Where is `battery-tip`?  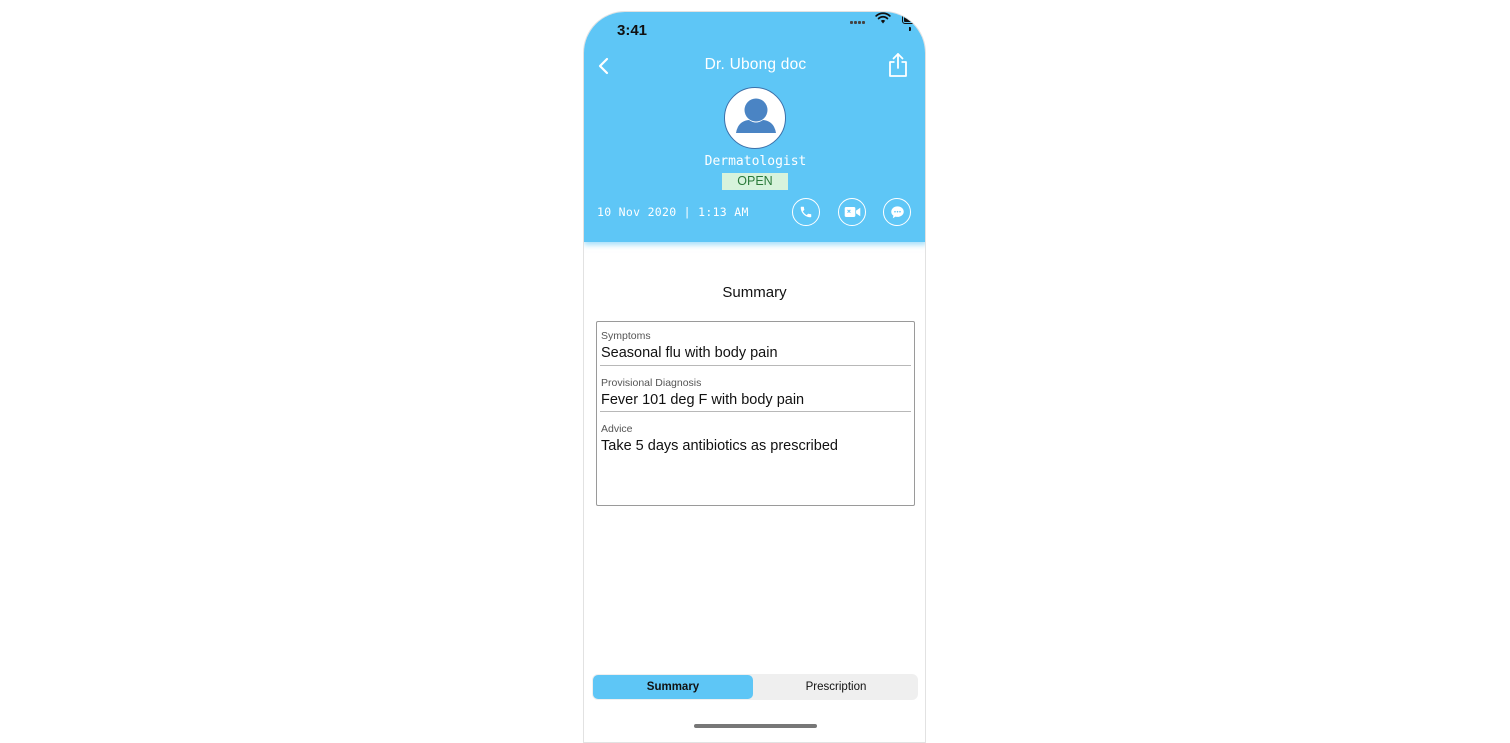 battery-tip is located at coordinates (910, 29).